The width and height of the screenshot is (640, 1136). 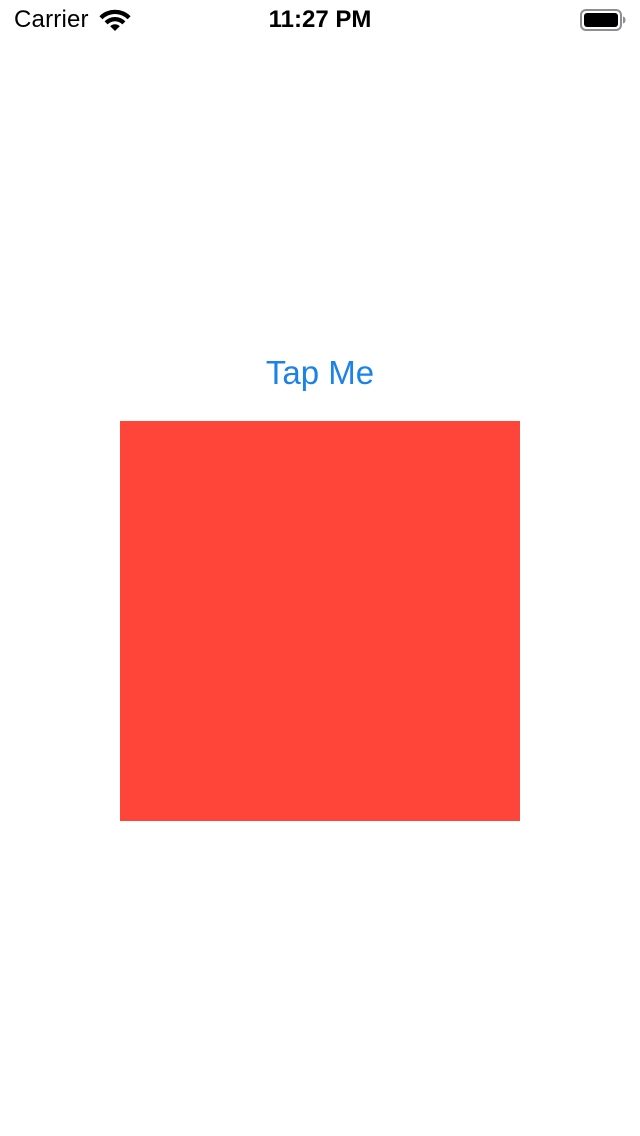 What do you see at coordinates (603, 20) in the screenshot?
I see `battery-icon` at bounding box center [603, 20].